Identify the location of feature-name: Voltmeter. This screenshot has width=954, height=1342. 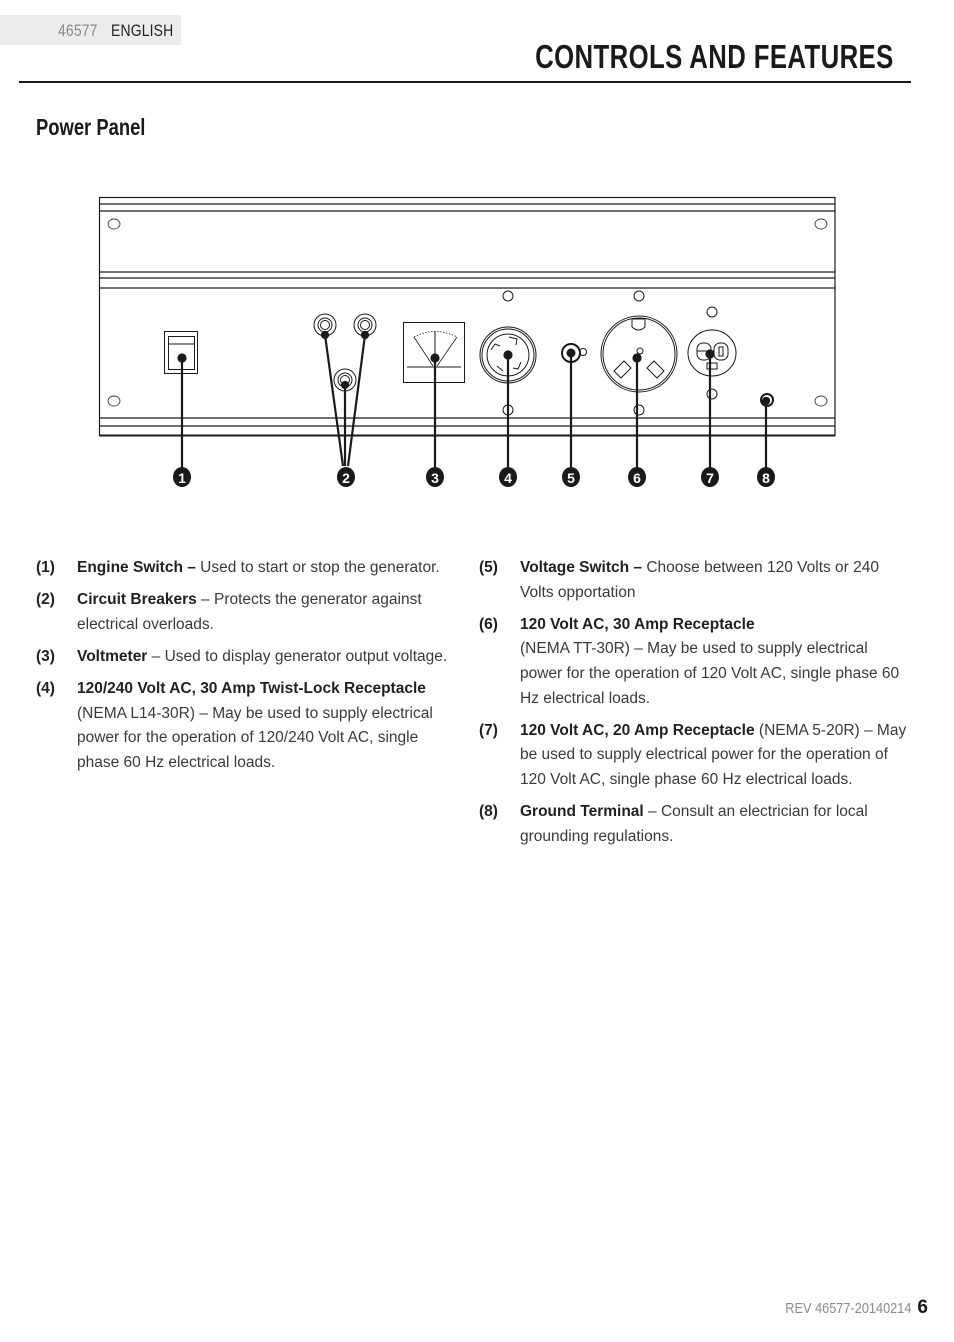
(112, 656).